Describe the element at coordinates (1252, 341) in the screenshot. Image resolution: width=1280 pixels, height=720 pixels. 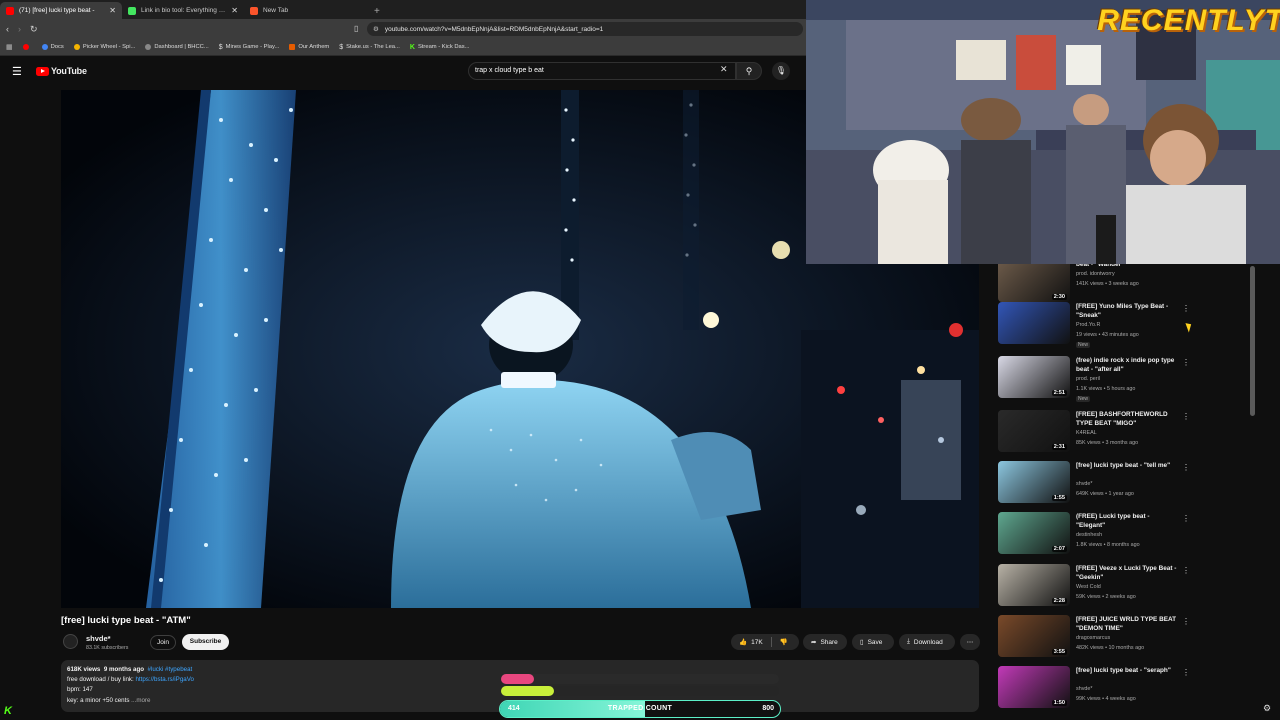
I see `sidebar-scrollbar` at that location.